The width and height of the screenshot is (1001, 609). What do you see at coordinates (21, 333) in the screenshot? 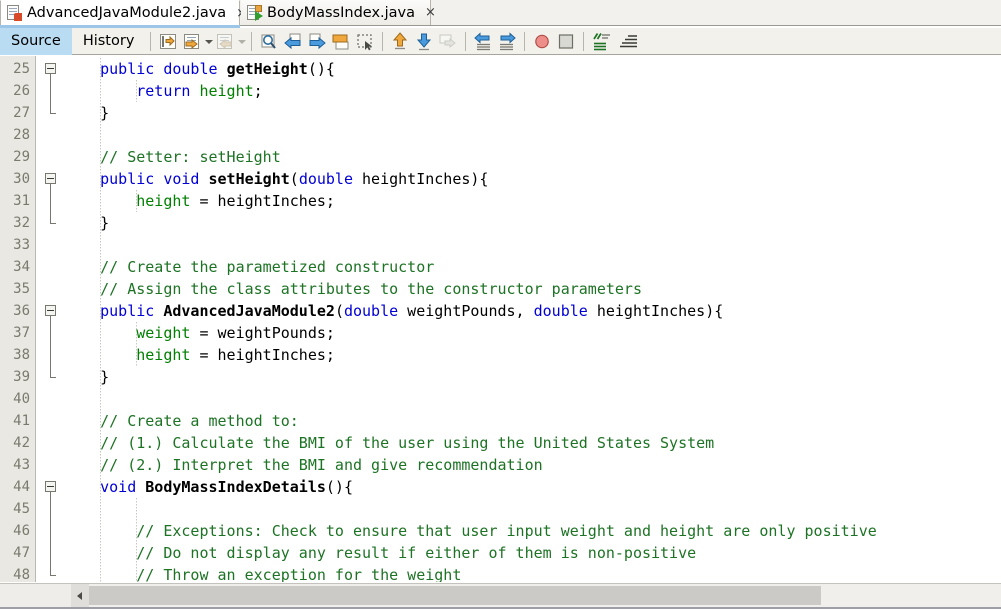
I see `line-number: 37` at bounding box center [21, 333].